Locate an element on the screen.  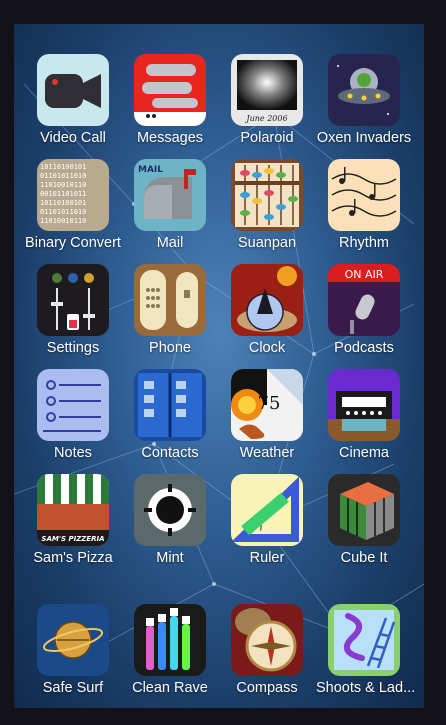
video-camera-icon is located at coordinates (73, 90).